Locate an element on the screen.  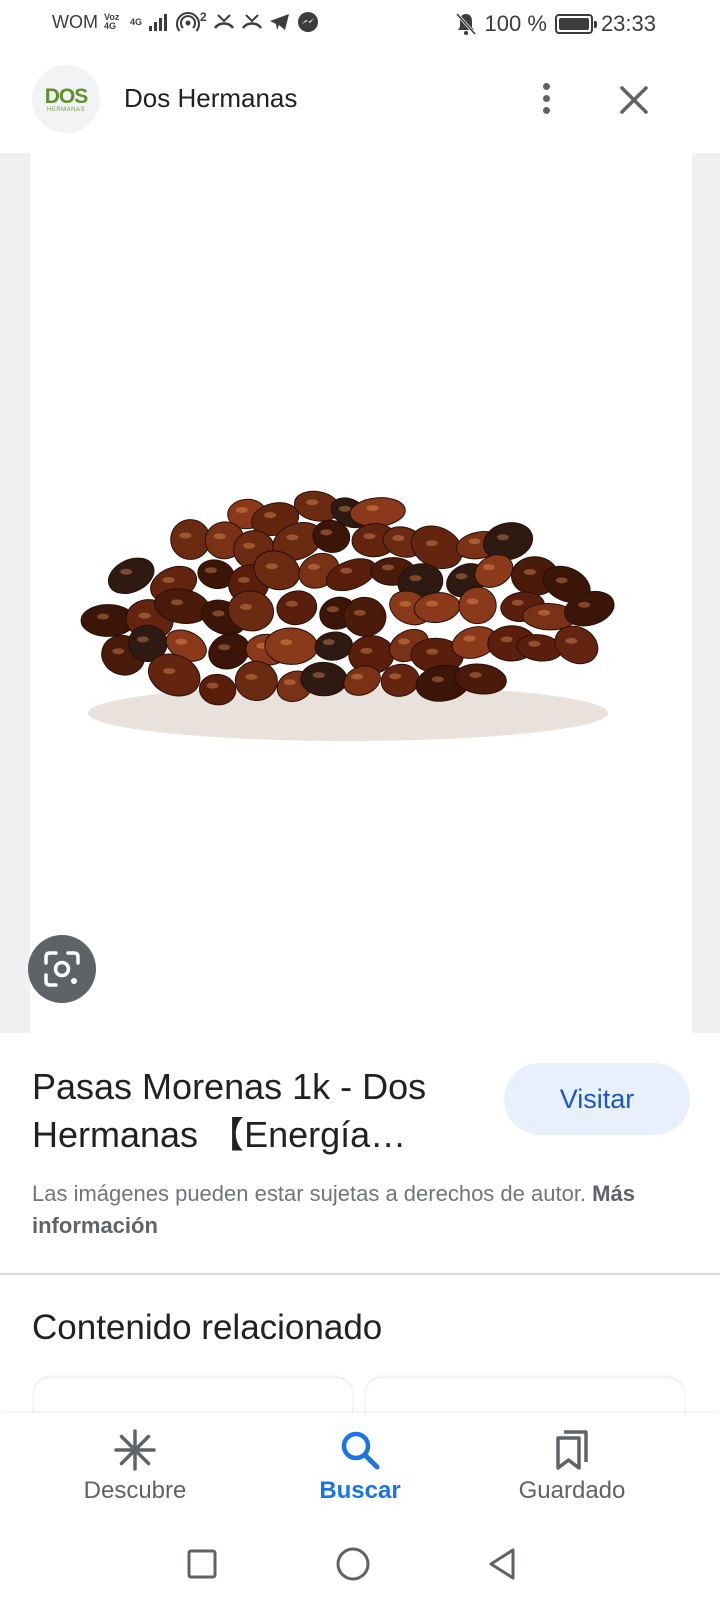
battery-icon is located at coordinates (575, 24).